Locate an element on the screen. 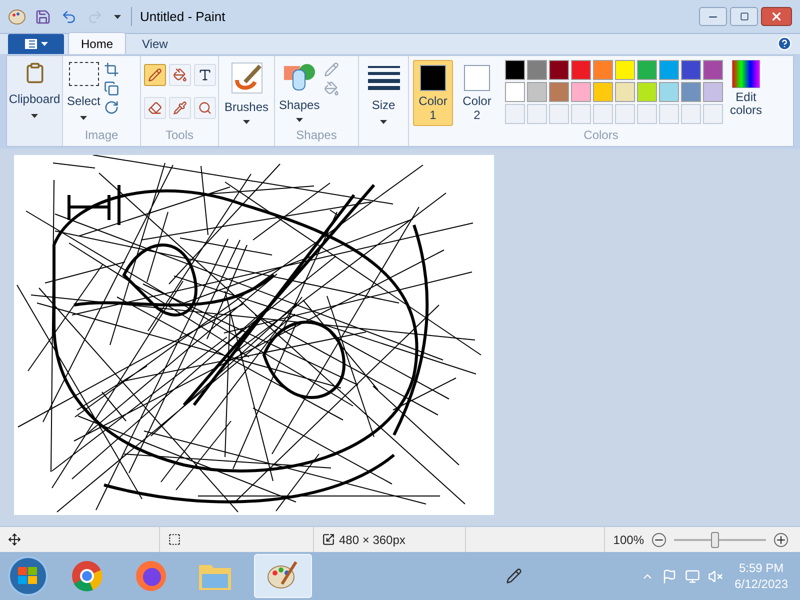 This screenshot has width=800, height=600. edit-colors-button: Edit colors is located at coordinates (746, 88).